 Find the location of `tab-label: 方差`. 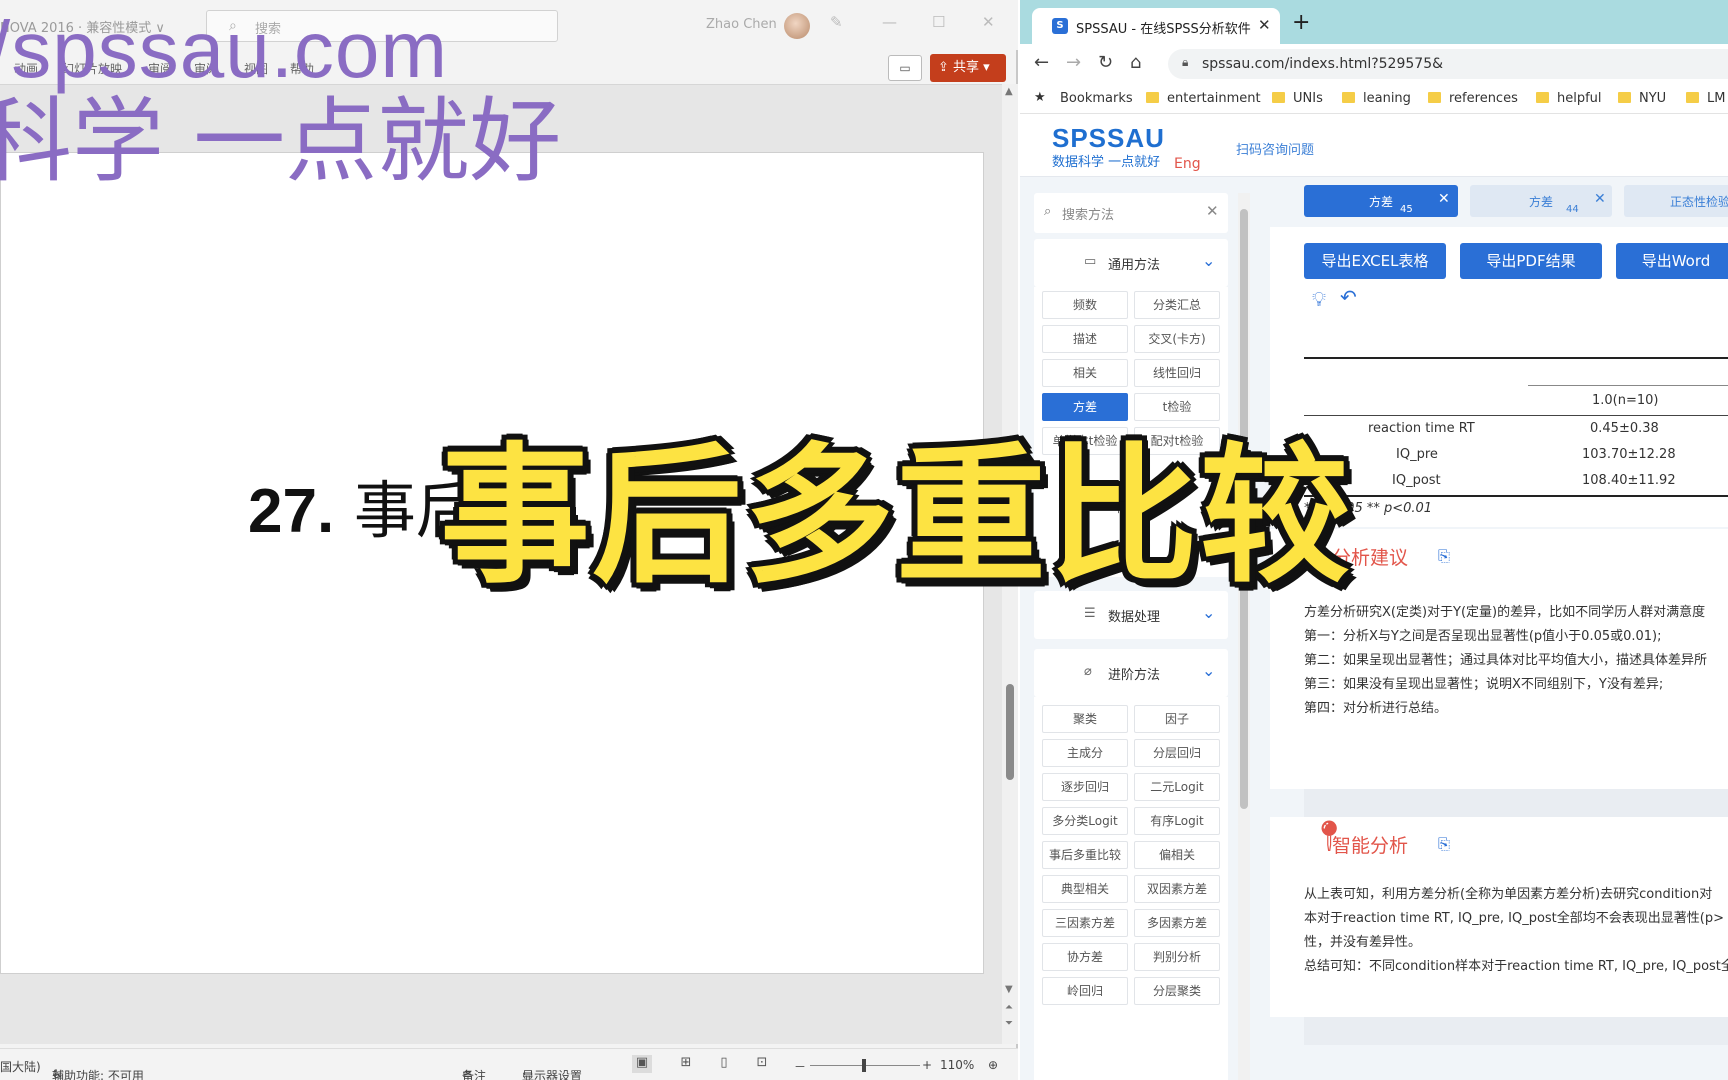

tab-label: 方差 is located at coordinates (1540, 202).